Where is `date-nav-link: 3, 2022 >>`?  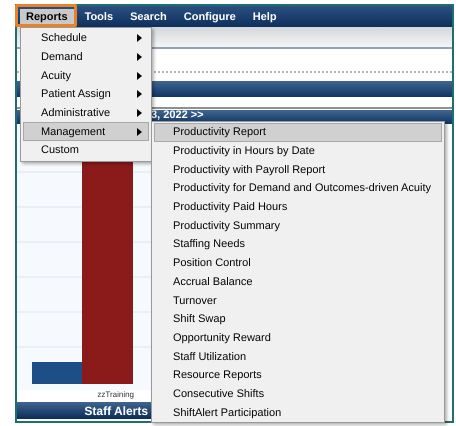 date-nav-link: 3, 2022 >> is located at coordinates (177, 115).